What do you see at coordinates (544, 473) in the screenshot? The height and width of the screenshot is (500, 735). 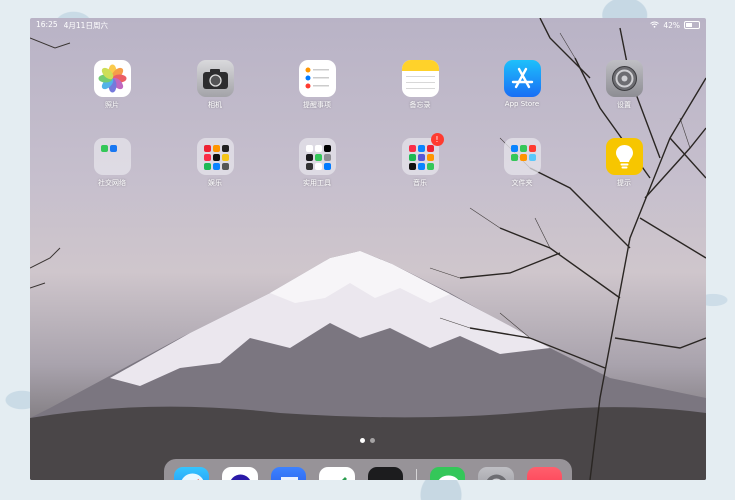 I see `music-icon` at bounding box center [544, 473].